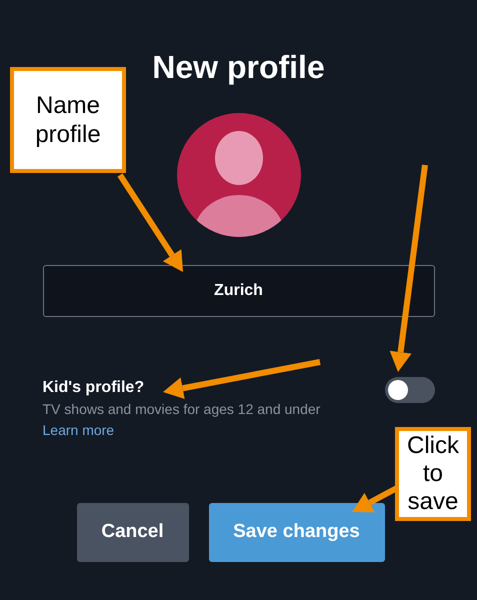 This screenshot has width=477, height=600. What do you see at coordinates (93, 388) in the screenshot?
I see `kids-profile-label: Kid's profile?` at bounding box center [93, 388].